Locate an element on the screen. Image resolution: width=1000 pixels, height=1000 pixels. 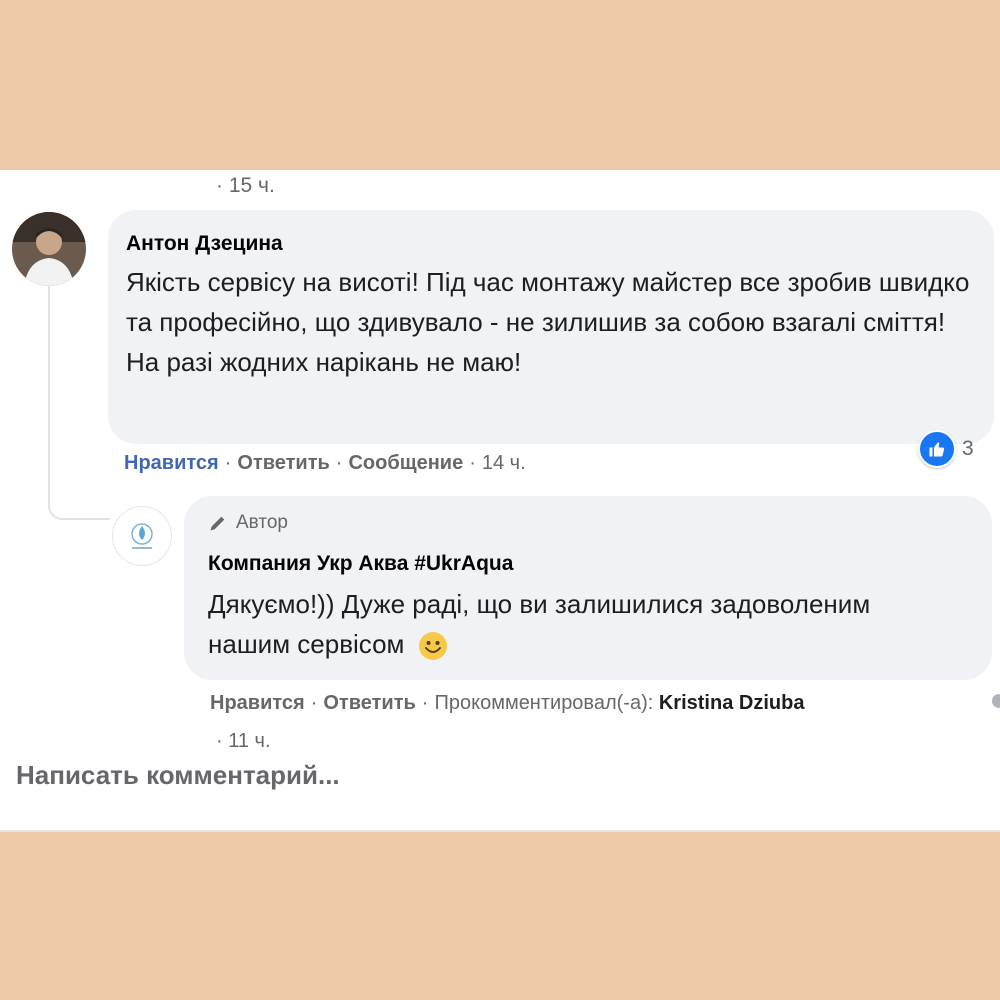
reply-button: Ответить is located at coordinates (283, 463).